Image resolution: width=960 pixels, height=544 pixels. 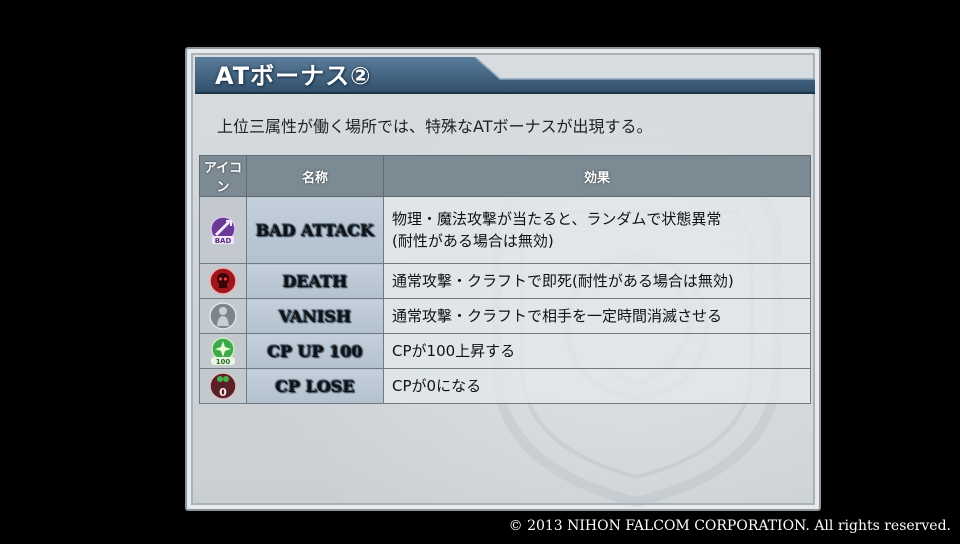 What do you see at coordinates (223, 316) in the screenshot?
I see `vanish-icon` at bounding box center [223, 316].